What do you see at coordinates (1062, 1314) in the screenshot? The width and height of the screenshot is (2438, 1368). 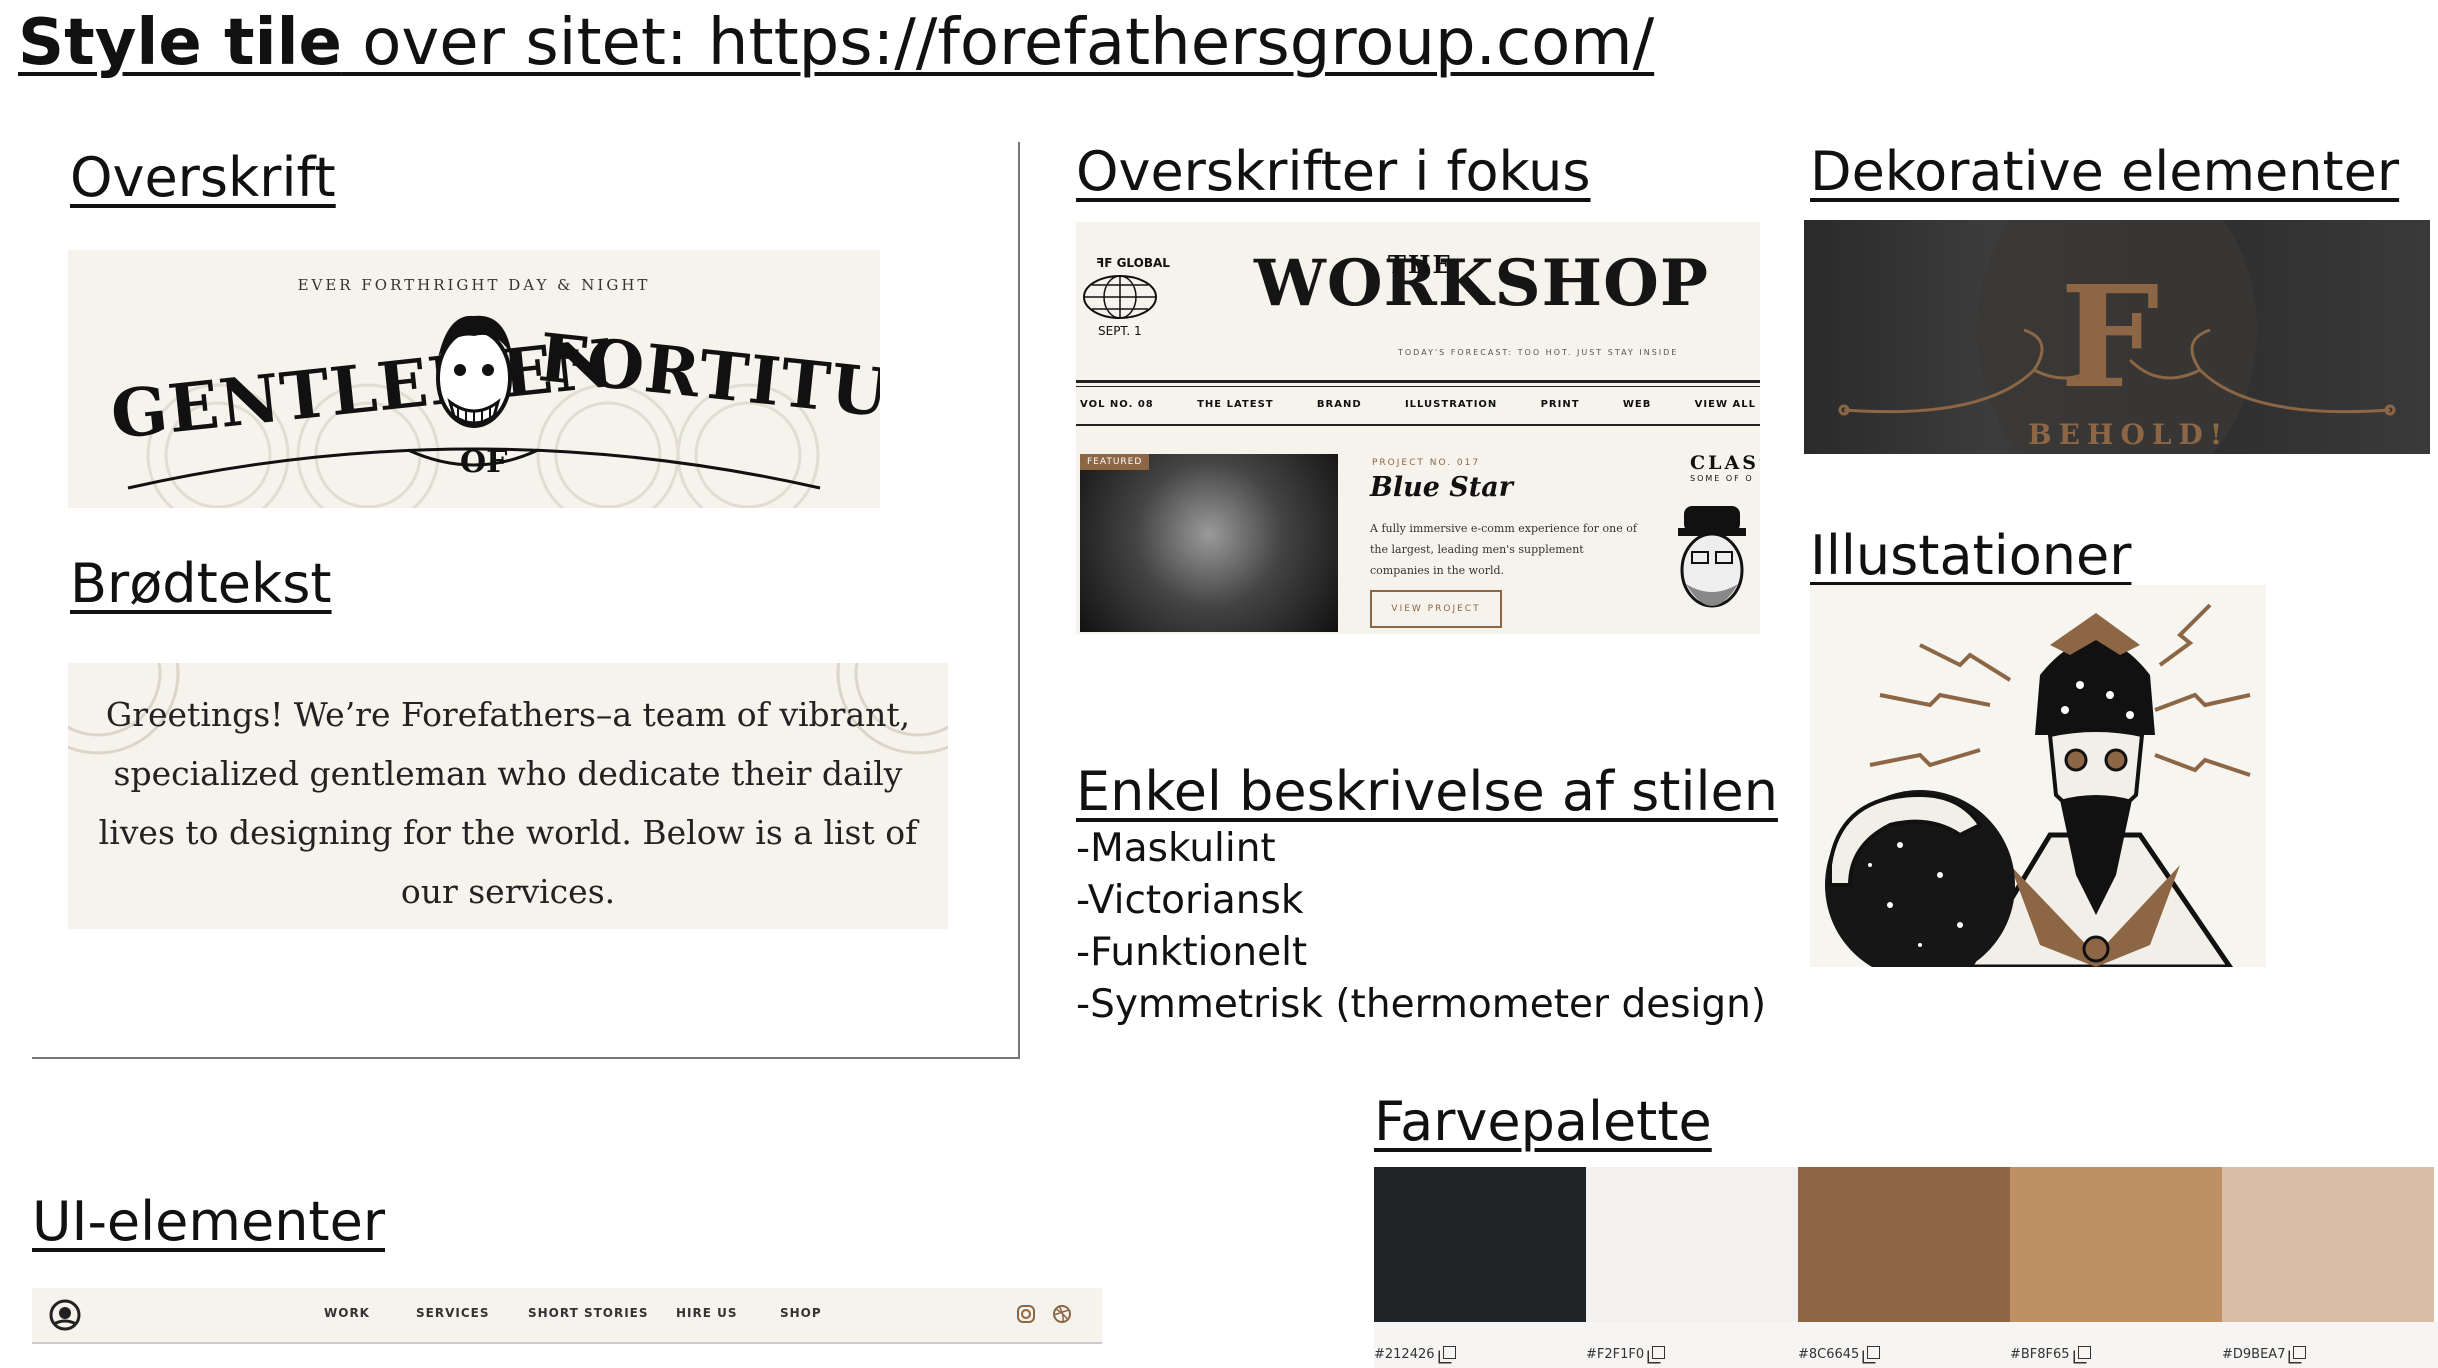 I see `dribbble-icon` at bounding box center [1062, 1314].